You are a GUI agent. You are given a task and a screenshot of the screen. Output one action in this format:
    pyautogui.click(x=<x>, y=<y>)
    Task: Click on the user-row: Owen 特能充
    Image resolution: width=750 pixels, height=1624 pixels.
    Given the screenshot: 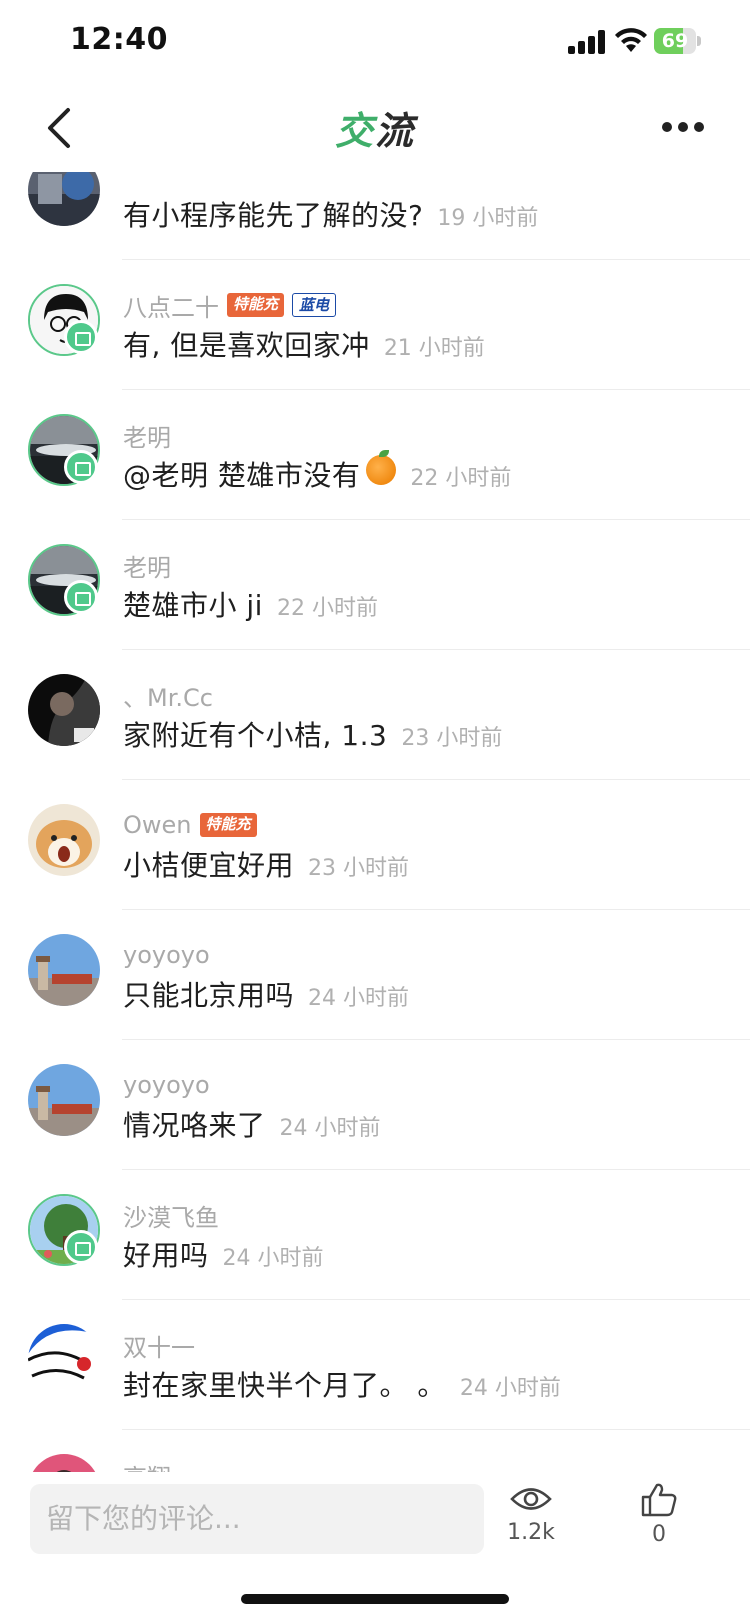 What is the action you would take?
    pyautogui.click(x=190, y=825)
    